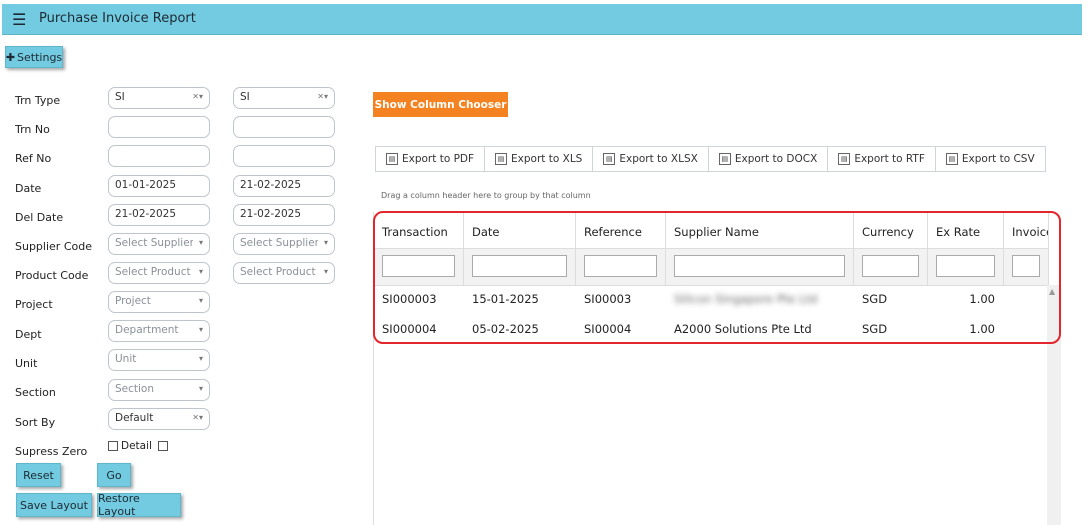 This screenshot has height=525, width=1086. I want to click on sort-by-label: Sort By, so click(35, 422).